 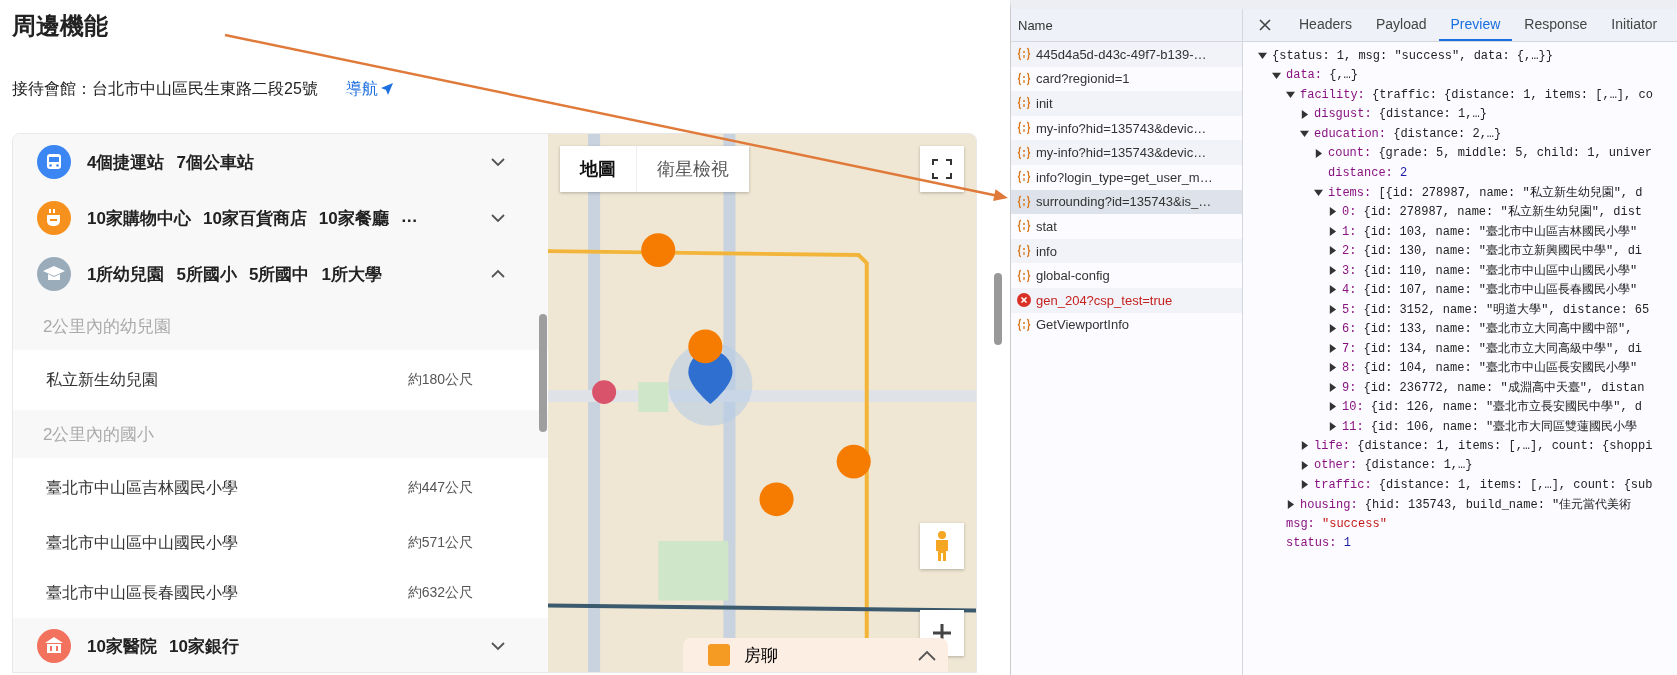 What do you see at coordinates (1490, 153) in the screenshot?
I see `json-entry: count: {grade: 5, middle: 5, child: 1, univer` at bounding box center [1490, 153].